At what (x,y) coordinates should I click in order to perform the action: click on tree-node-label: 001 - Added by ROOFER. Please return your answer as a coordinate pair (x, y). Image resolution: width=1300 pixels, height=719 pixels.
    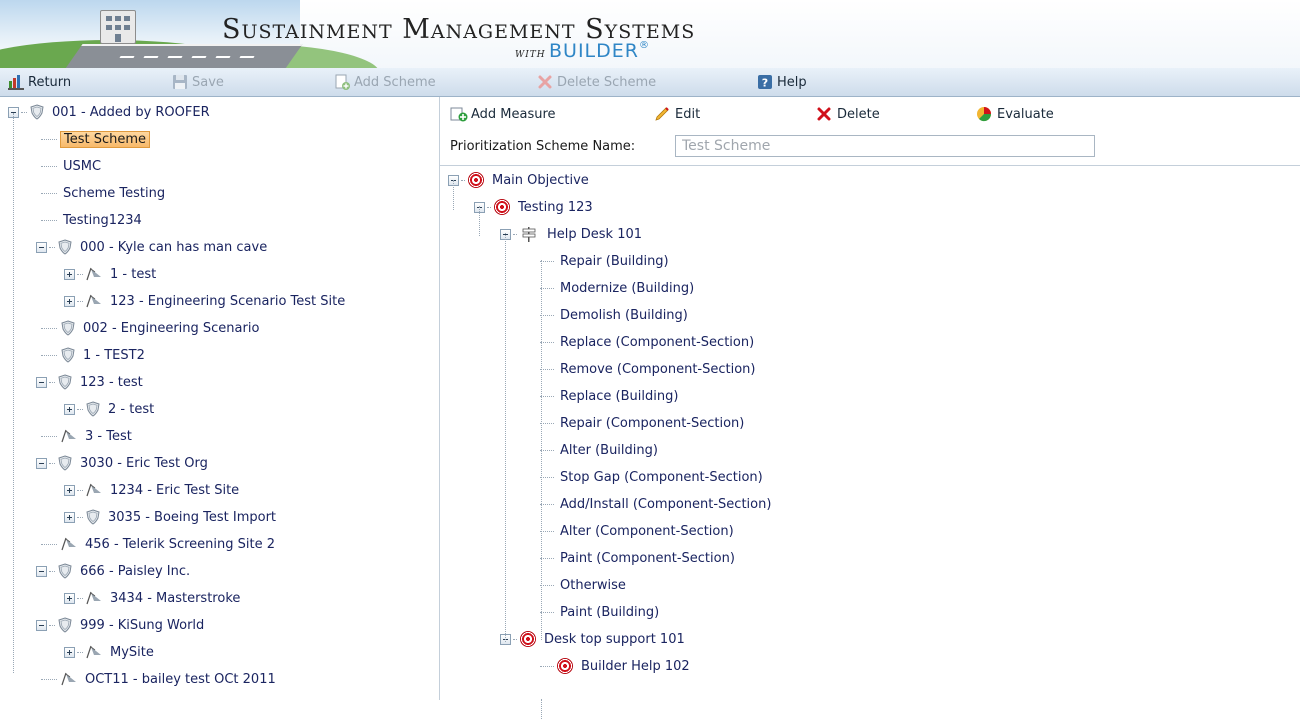
    Looking at the image, I should click on (131, 112).